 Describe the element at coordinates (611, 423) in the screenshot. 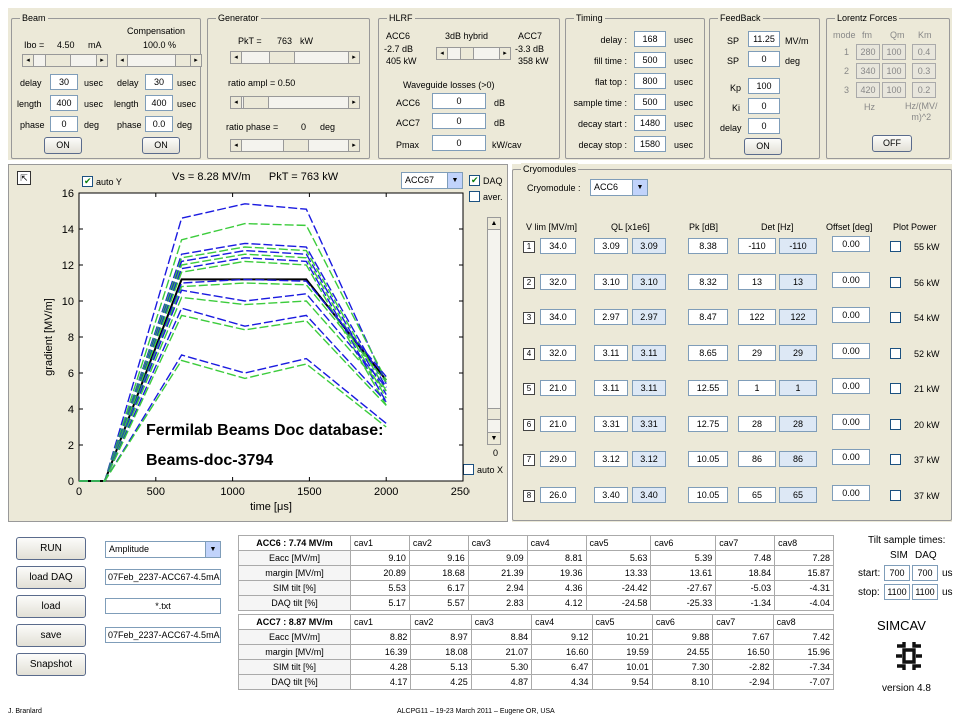

I see `ql-input: 3.31` at that location.